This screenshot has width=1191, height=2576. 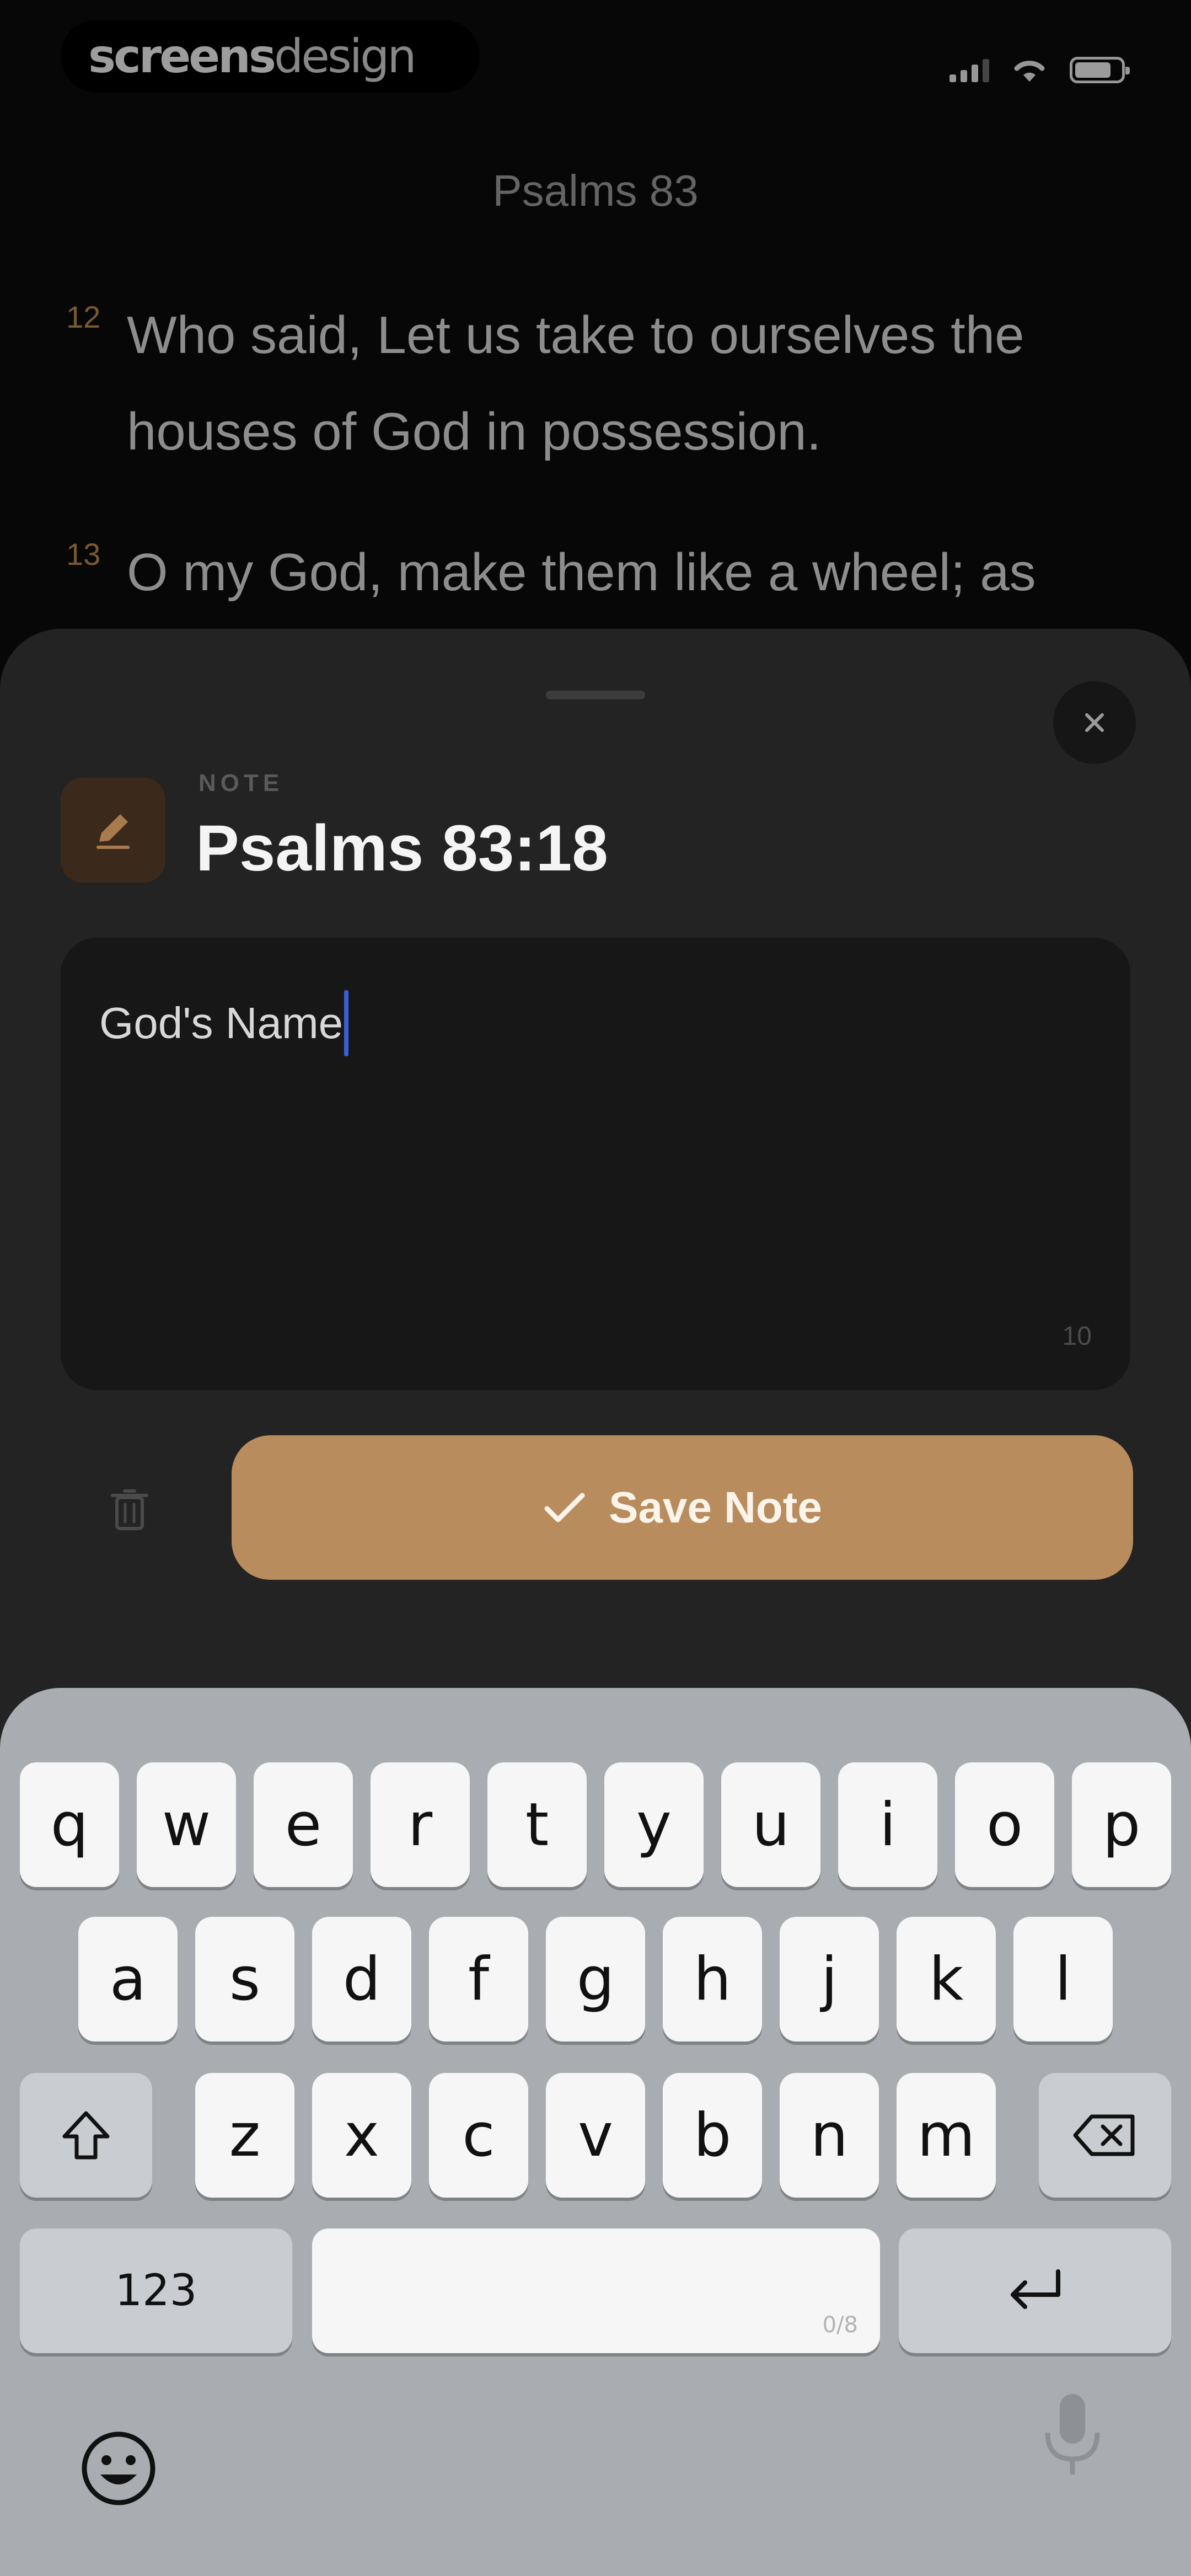 What do you see at coordinates (712, 1979) in the screenshot?
I see `key-h: h` at bounding box center [712, 1979].